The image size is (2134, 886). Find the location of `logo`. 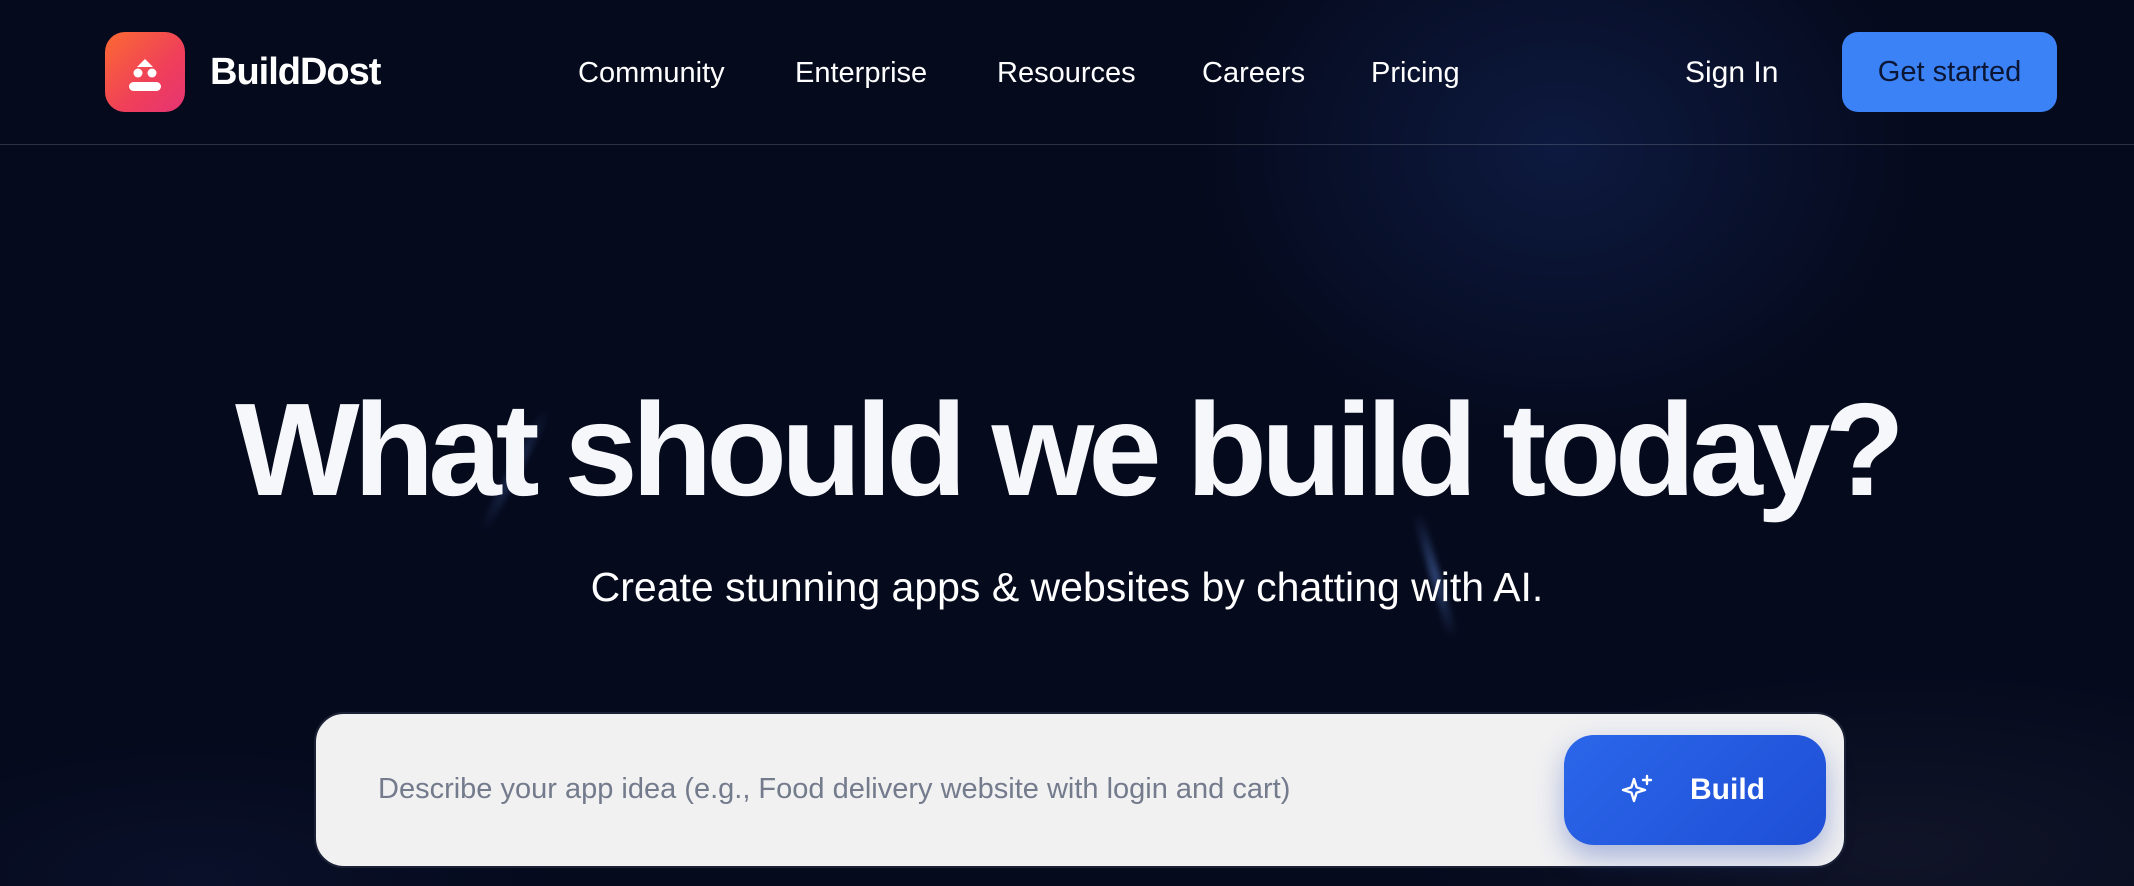

logo is located at coordinates (145, 72).